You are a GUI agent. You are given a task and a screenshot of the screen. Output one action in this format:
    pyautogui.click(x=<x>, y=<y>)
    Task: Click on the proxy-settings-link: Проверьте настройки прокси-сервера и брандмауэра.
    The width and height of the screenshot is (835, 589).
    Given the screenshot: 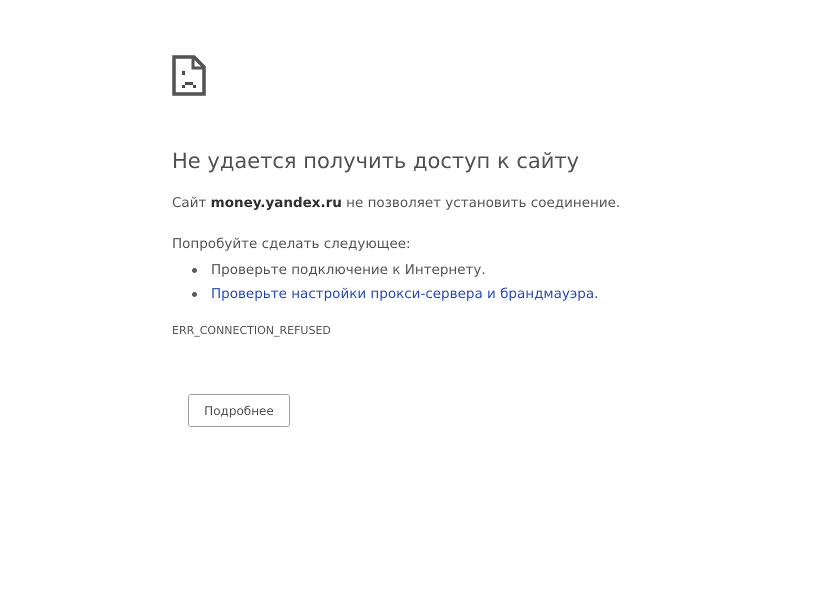 What is the action you would take?
    pyautogui.click(x=404, y=294)
    